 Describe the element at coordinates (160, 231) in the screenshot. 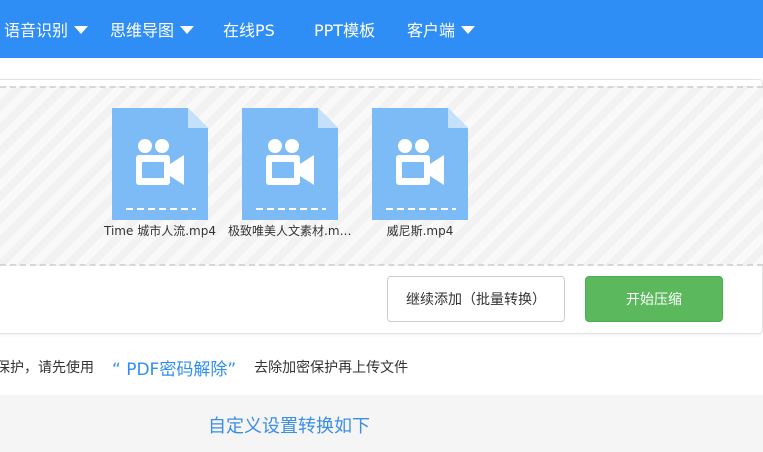

I see `file-name: Time 城市人流.mp4` at that location.